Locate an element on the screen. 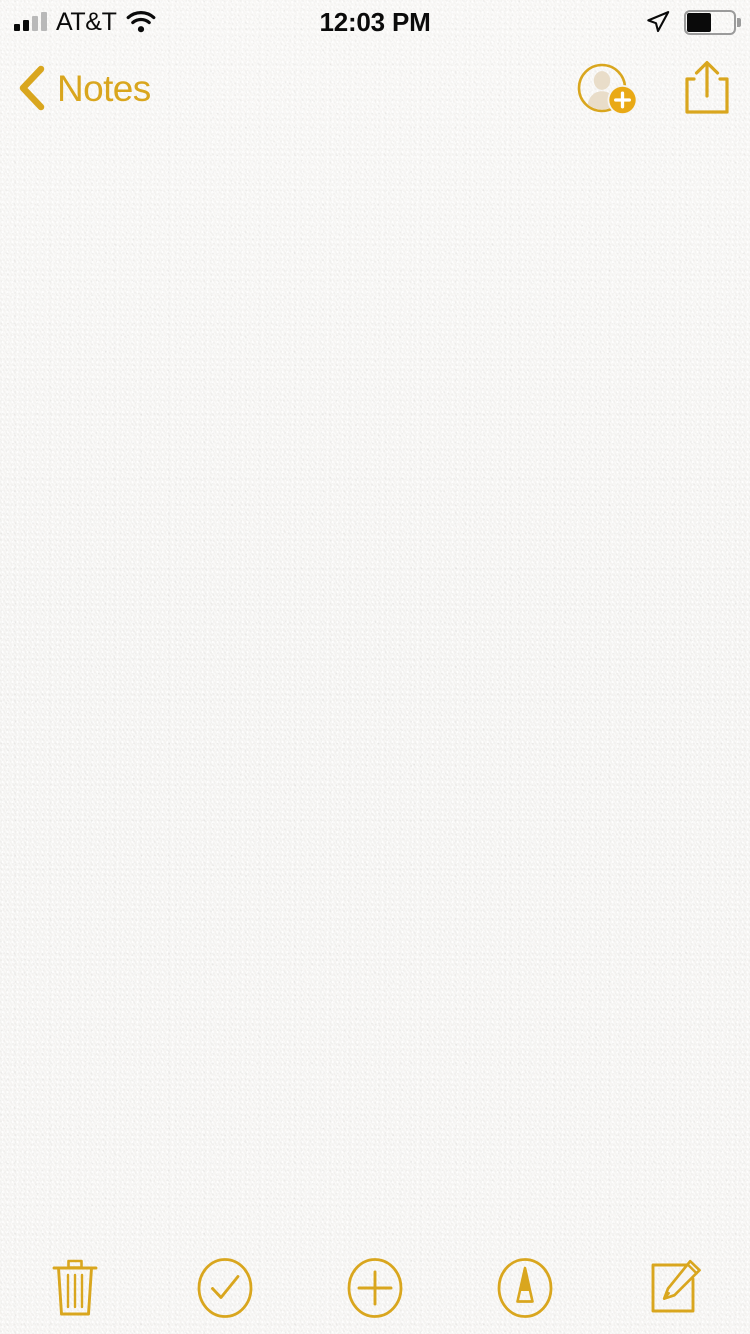  battery-icon is located at coordinates (712, 22).